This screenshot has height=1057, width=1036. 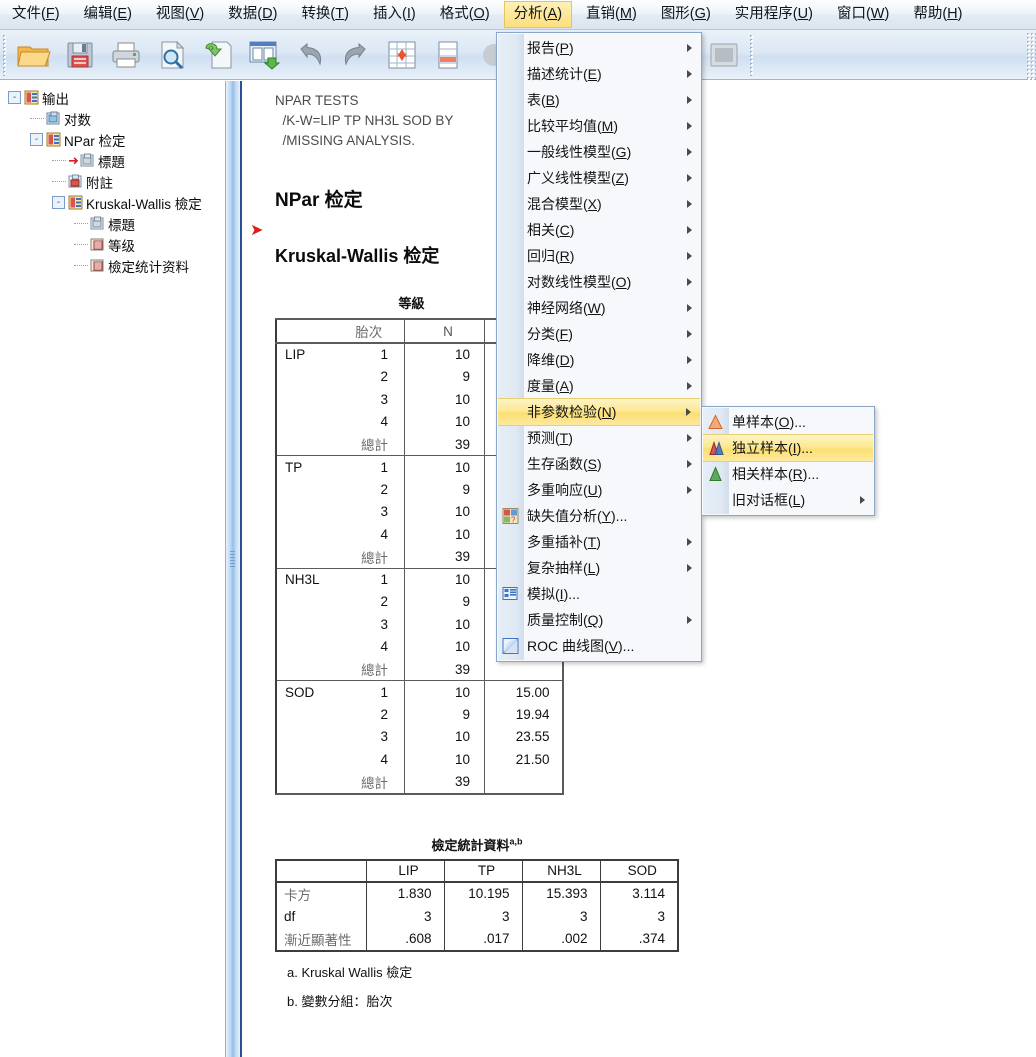 I want to click on menu-item-3: 比较平均值(M), so click(x=599, y=126).